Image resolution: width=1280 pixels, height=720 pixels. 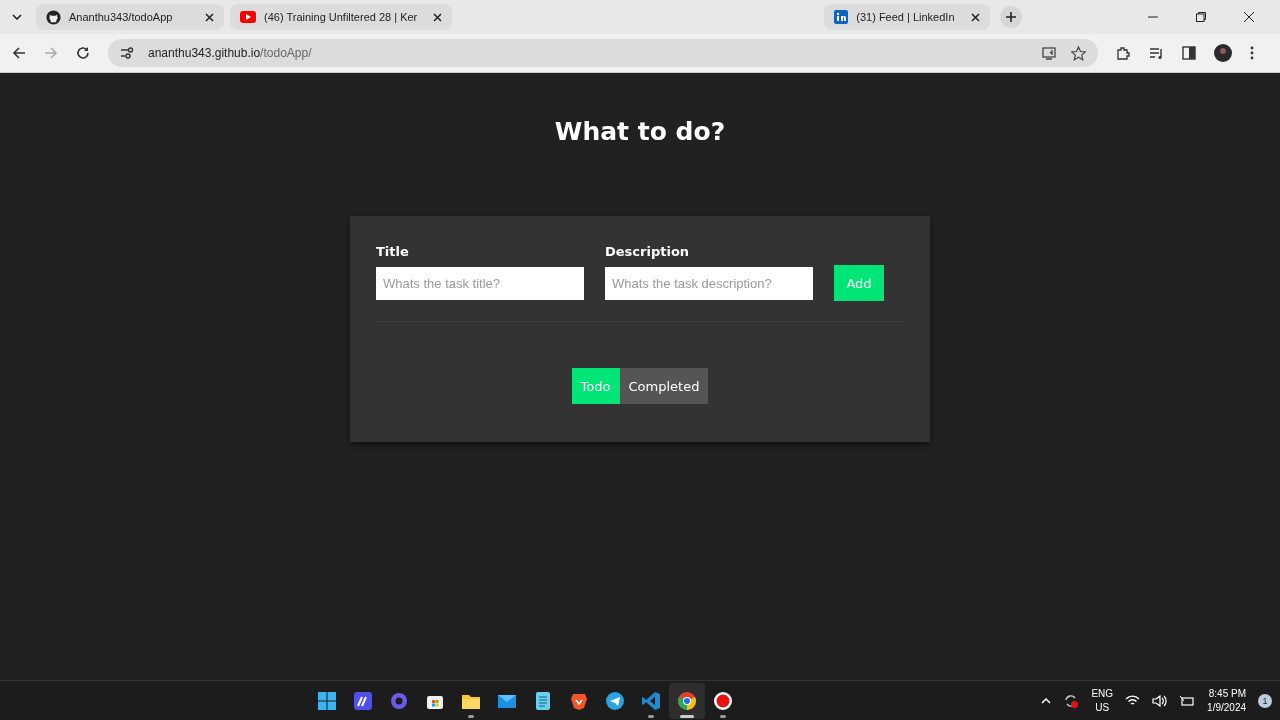 I want to click on language-indicator: ENG, so click(x=1102, y=693).